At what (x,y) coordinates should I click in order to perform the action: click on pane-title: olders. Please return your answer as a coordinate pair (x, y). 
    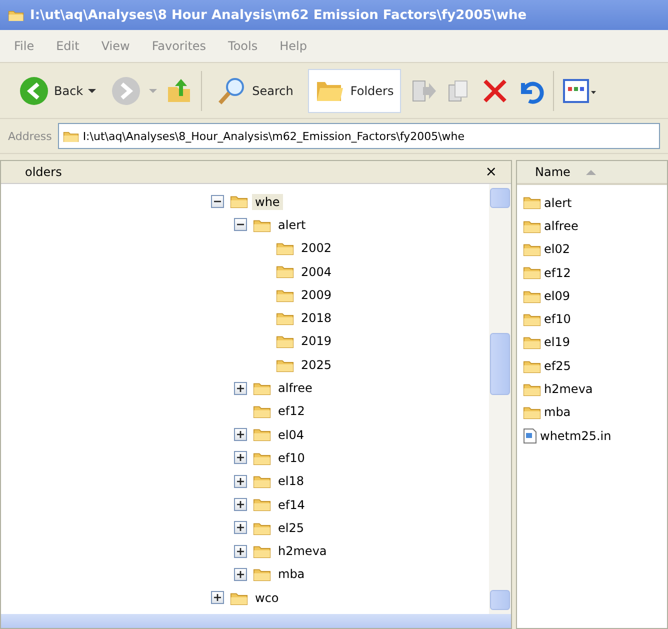
    Looking at the image, I should click on (43, 172).